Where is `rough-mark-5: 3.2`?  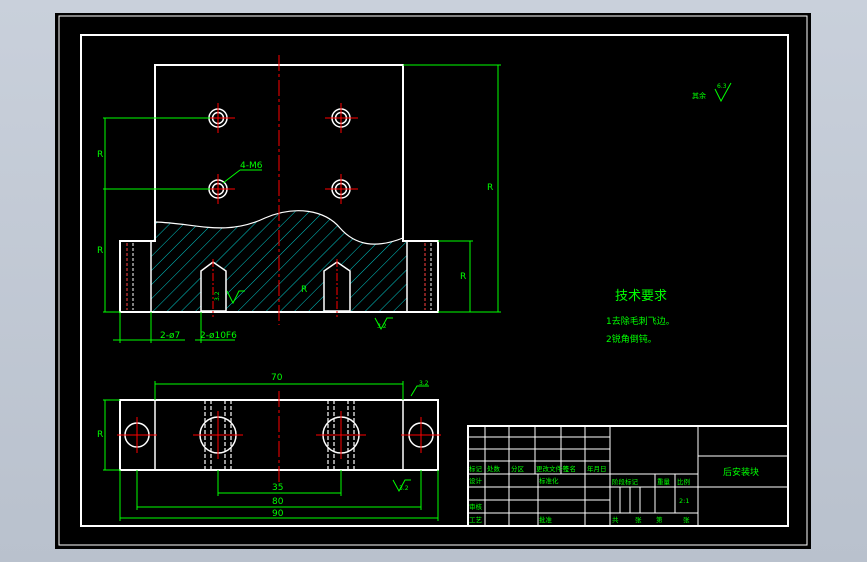
rough-mark-5: 3.2 is located at coordinates (404, 488).